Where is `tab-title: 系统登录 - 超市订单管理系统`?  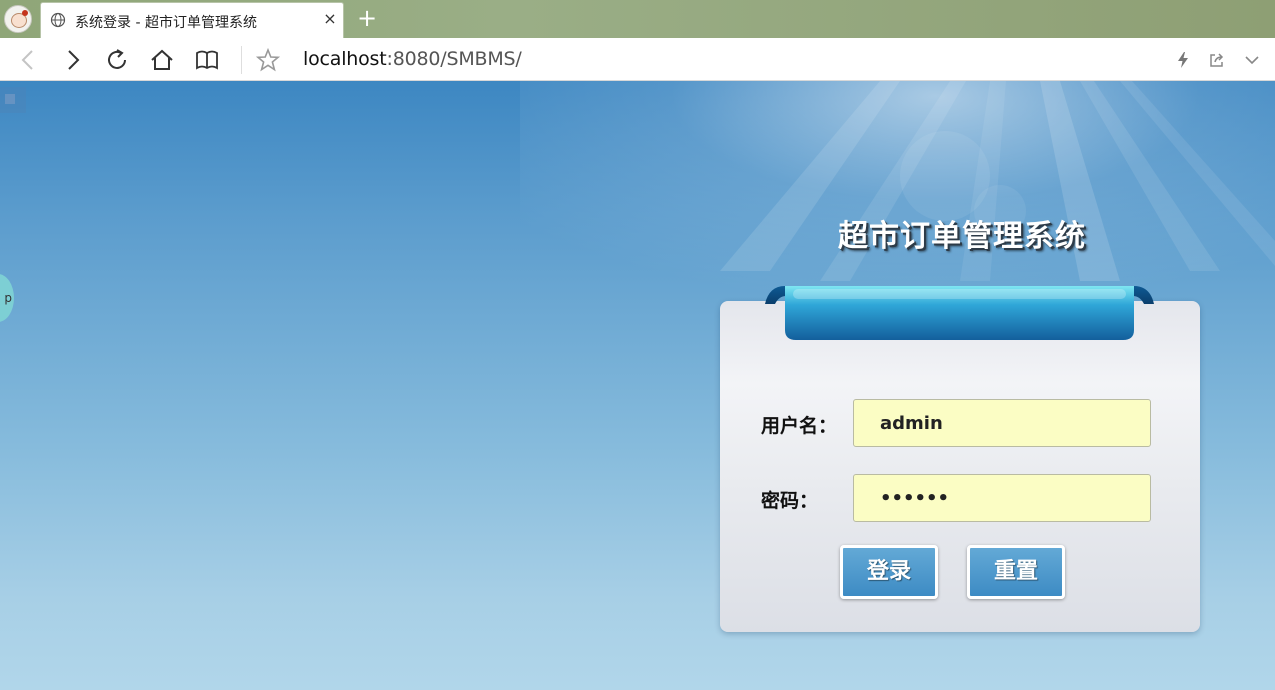
tab-title: 系统登录 - 超市订单管理系统 is located at coordinates (166, 23).